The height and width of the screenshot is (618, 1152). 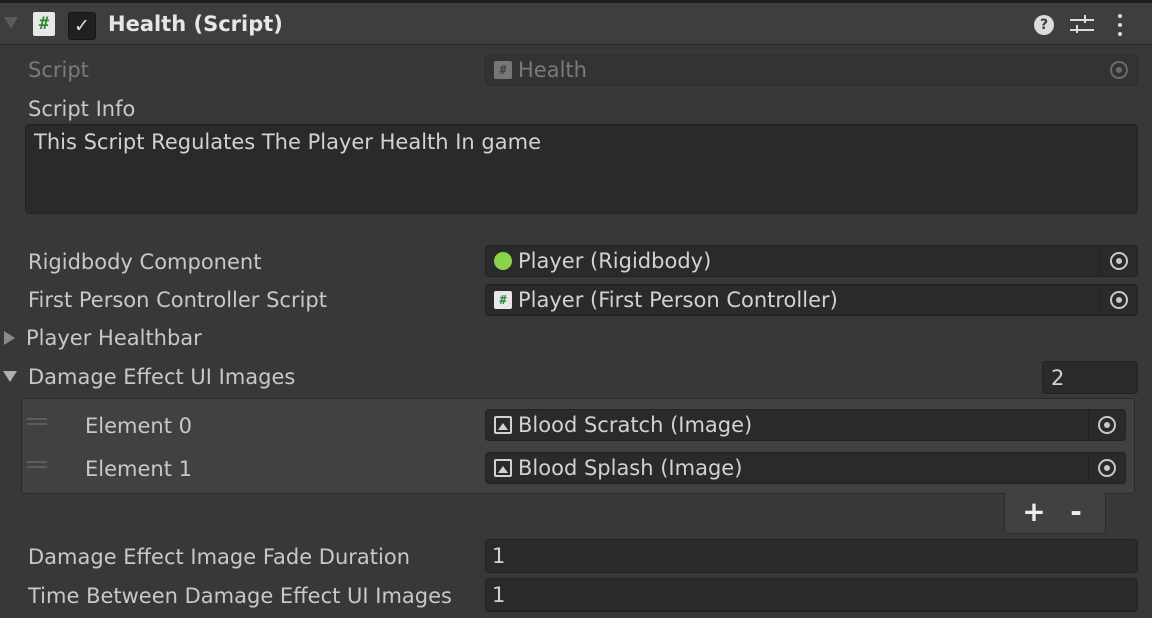 What do you see at coordinates (1076, 512) in the screenshot?
I see `remove-element-button: -` at bounding box center [1076, 512].